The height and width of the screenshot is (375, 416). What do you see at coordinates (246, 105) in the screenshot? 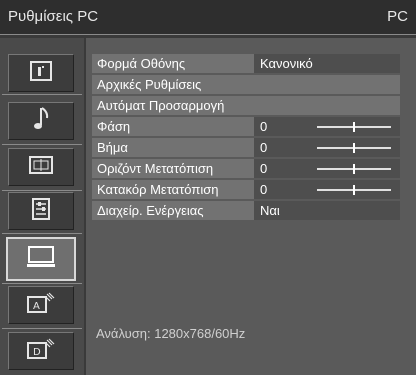
I see `menu-row-auto-adjust: Αυτόματ Προσαρμογή` at bounding box center [246, 105].